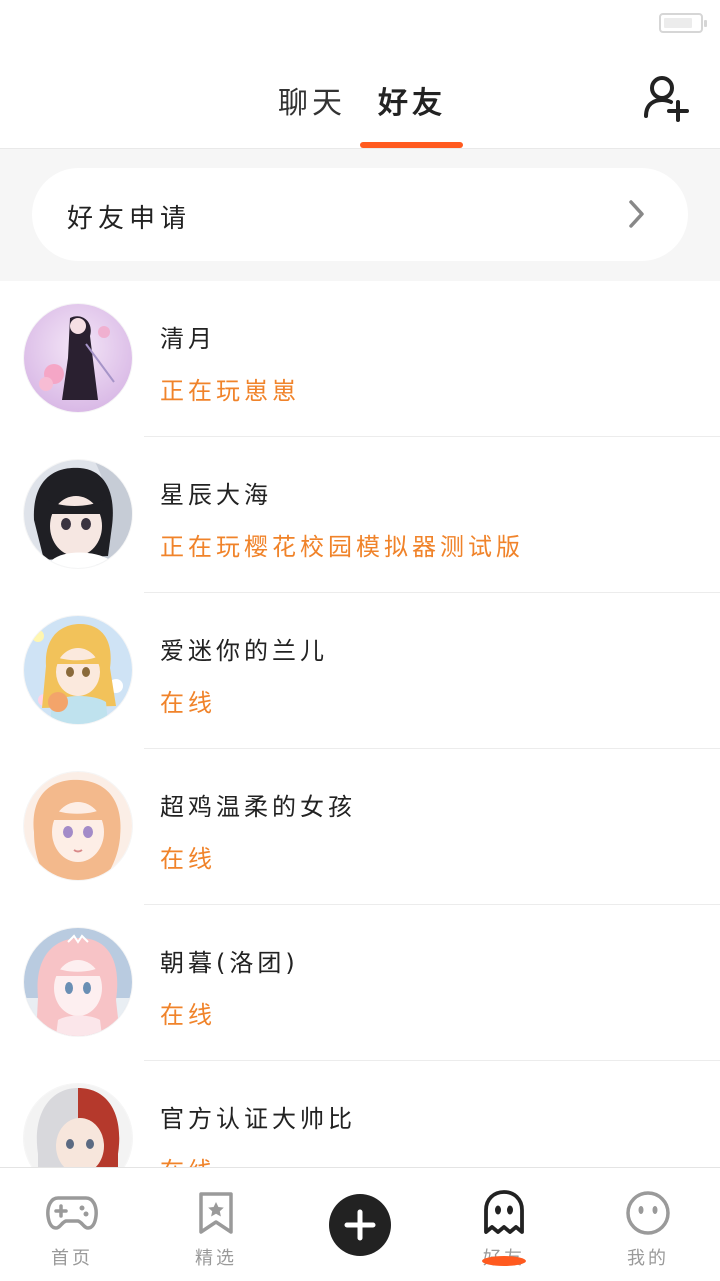 The height and width of the screenshot is (1281, 720). What do you see at coordinates (258, 807) in the screenshot?
I see `friend-name: 超鸡温柔的女孩` at bounding box center [258, 807].